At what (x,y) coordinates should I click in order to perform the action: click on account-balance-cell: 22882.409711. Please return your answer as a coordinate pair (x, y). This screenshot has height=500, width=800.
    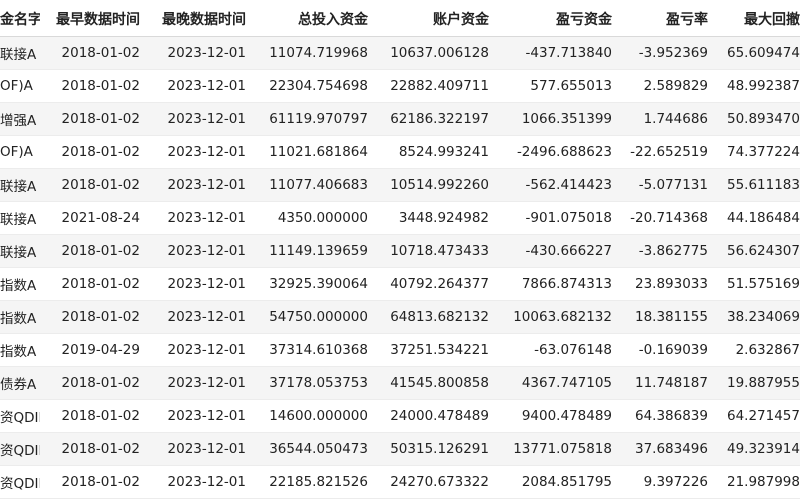
    Looking at the image, I should click on (432, 86).